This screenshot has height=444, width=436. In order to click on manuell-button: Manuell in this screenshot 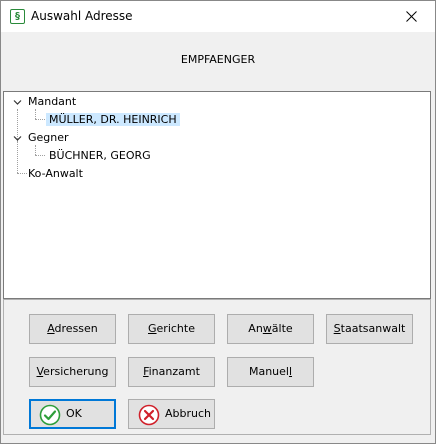, I will do `click(270, 372)`.